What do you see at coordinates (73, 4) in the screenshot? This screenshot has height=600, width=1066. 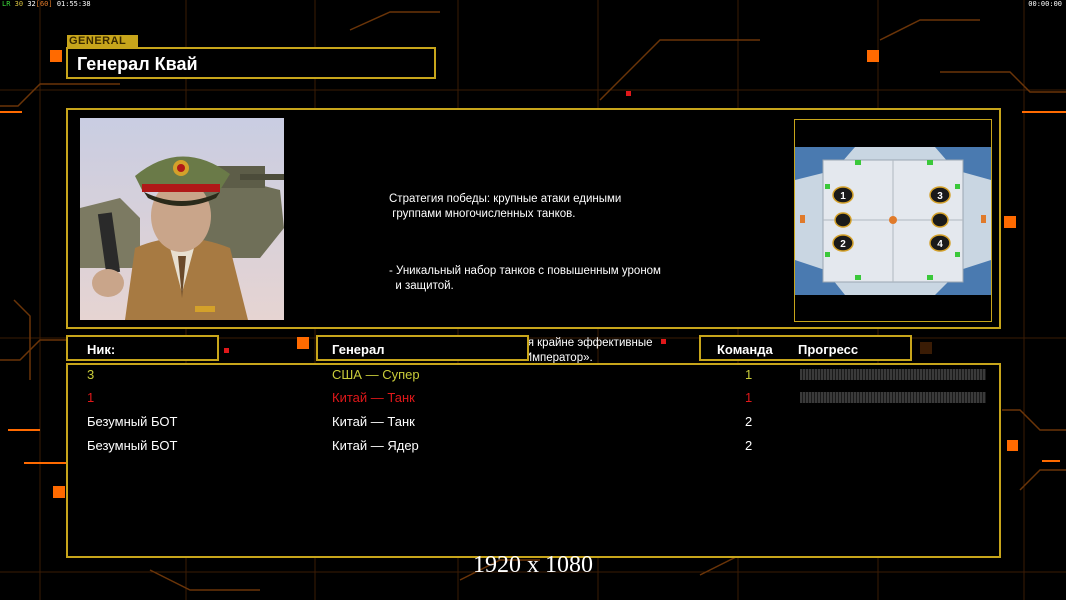 I see `hud-time: 01:55:38` at bounding box center [73, 4].